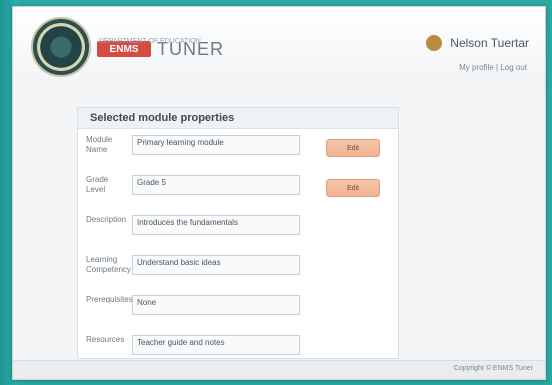  Describe the element at coordinates (216, 225) in the screenshot. I see `row-input: Introduces the fundamentals` at that location.